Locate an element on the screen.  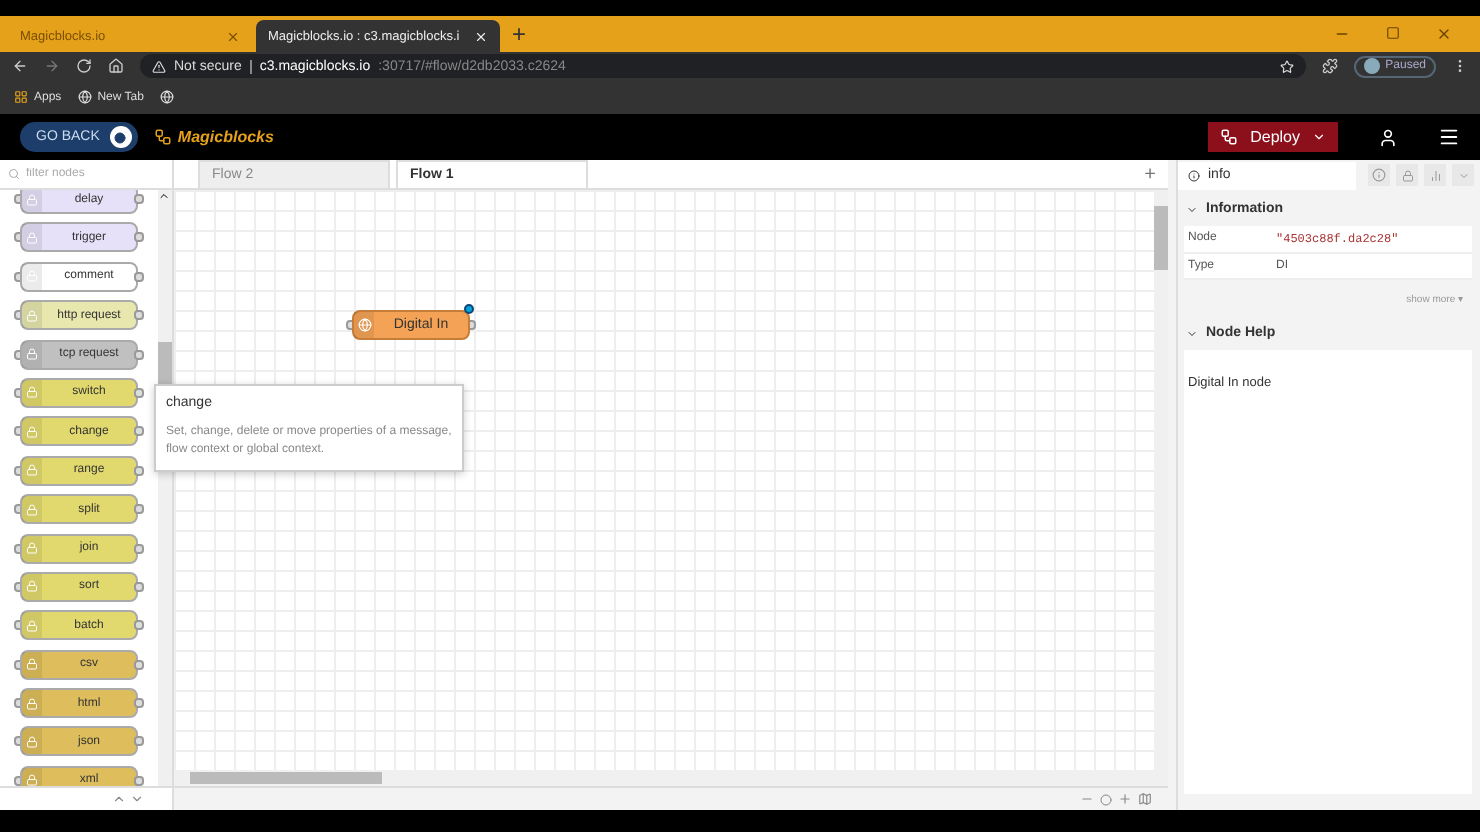
lock-icon is located at coordinates (1407, 175).